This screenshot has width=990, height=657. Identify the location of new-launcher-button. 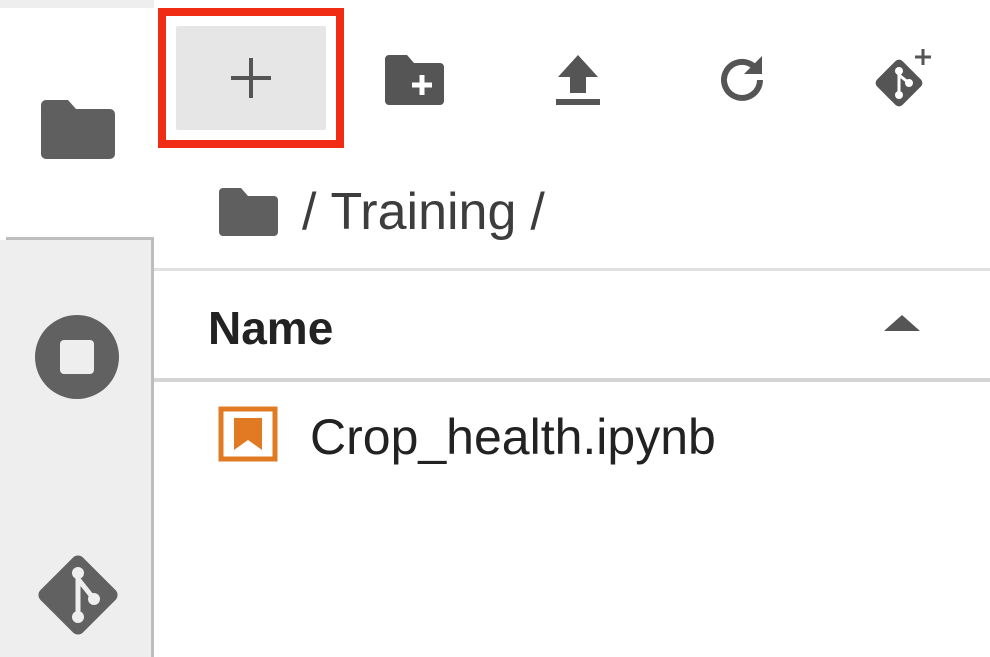
(251, 78).